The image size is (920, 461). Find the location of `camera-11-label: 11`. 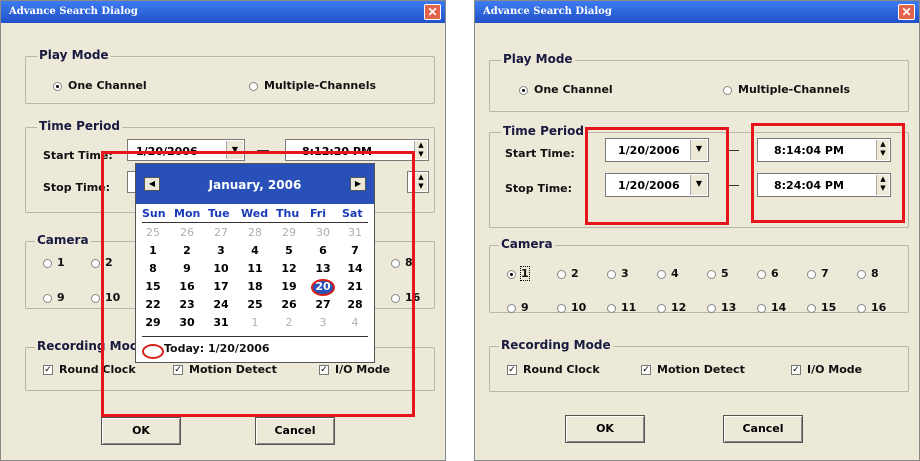

camera-11-label: 11 is located at coordinates (629, 307).